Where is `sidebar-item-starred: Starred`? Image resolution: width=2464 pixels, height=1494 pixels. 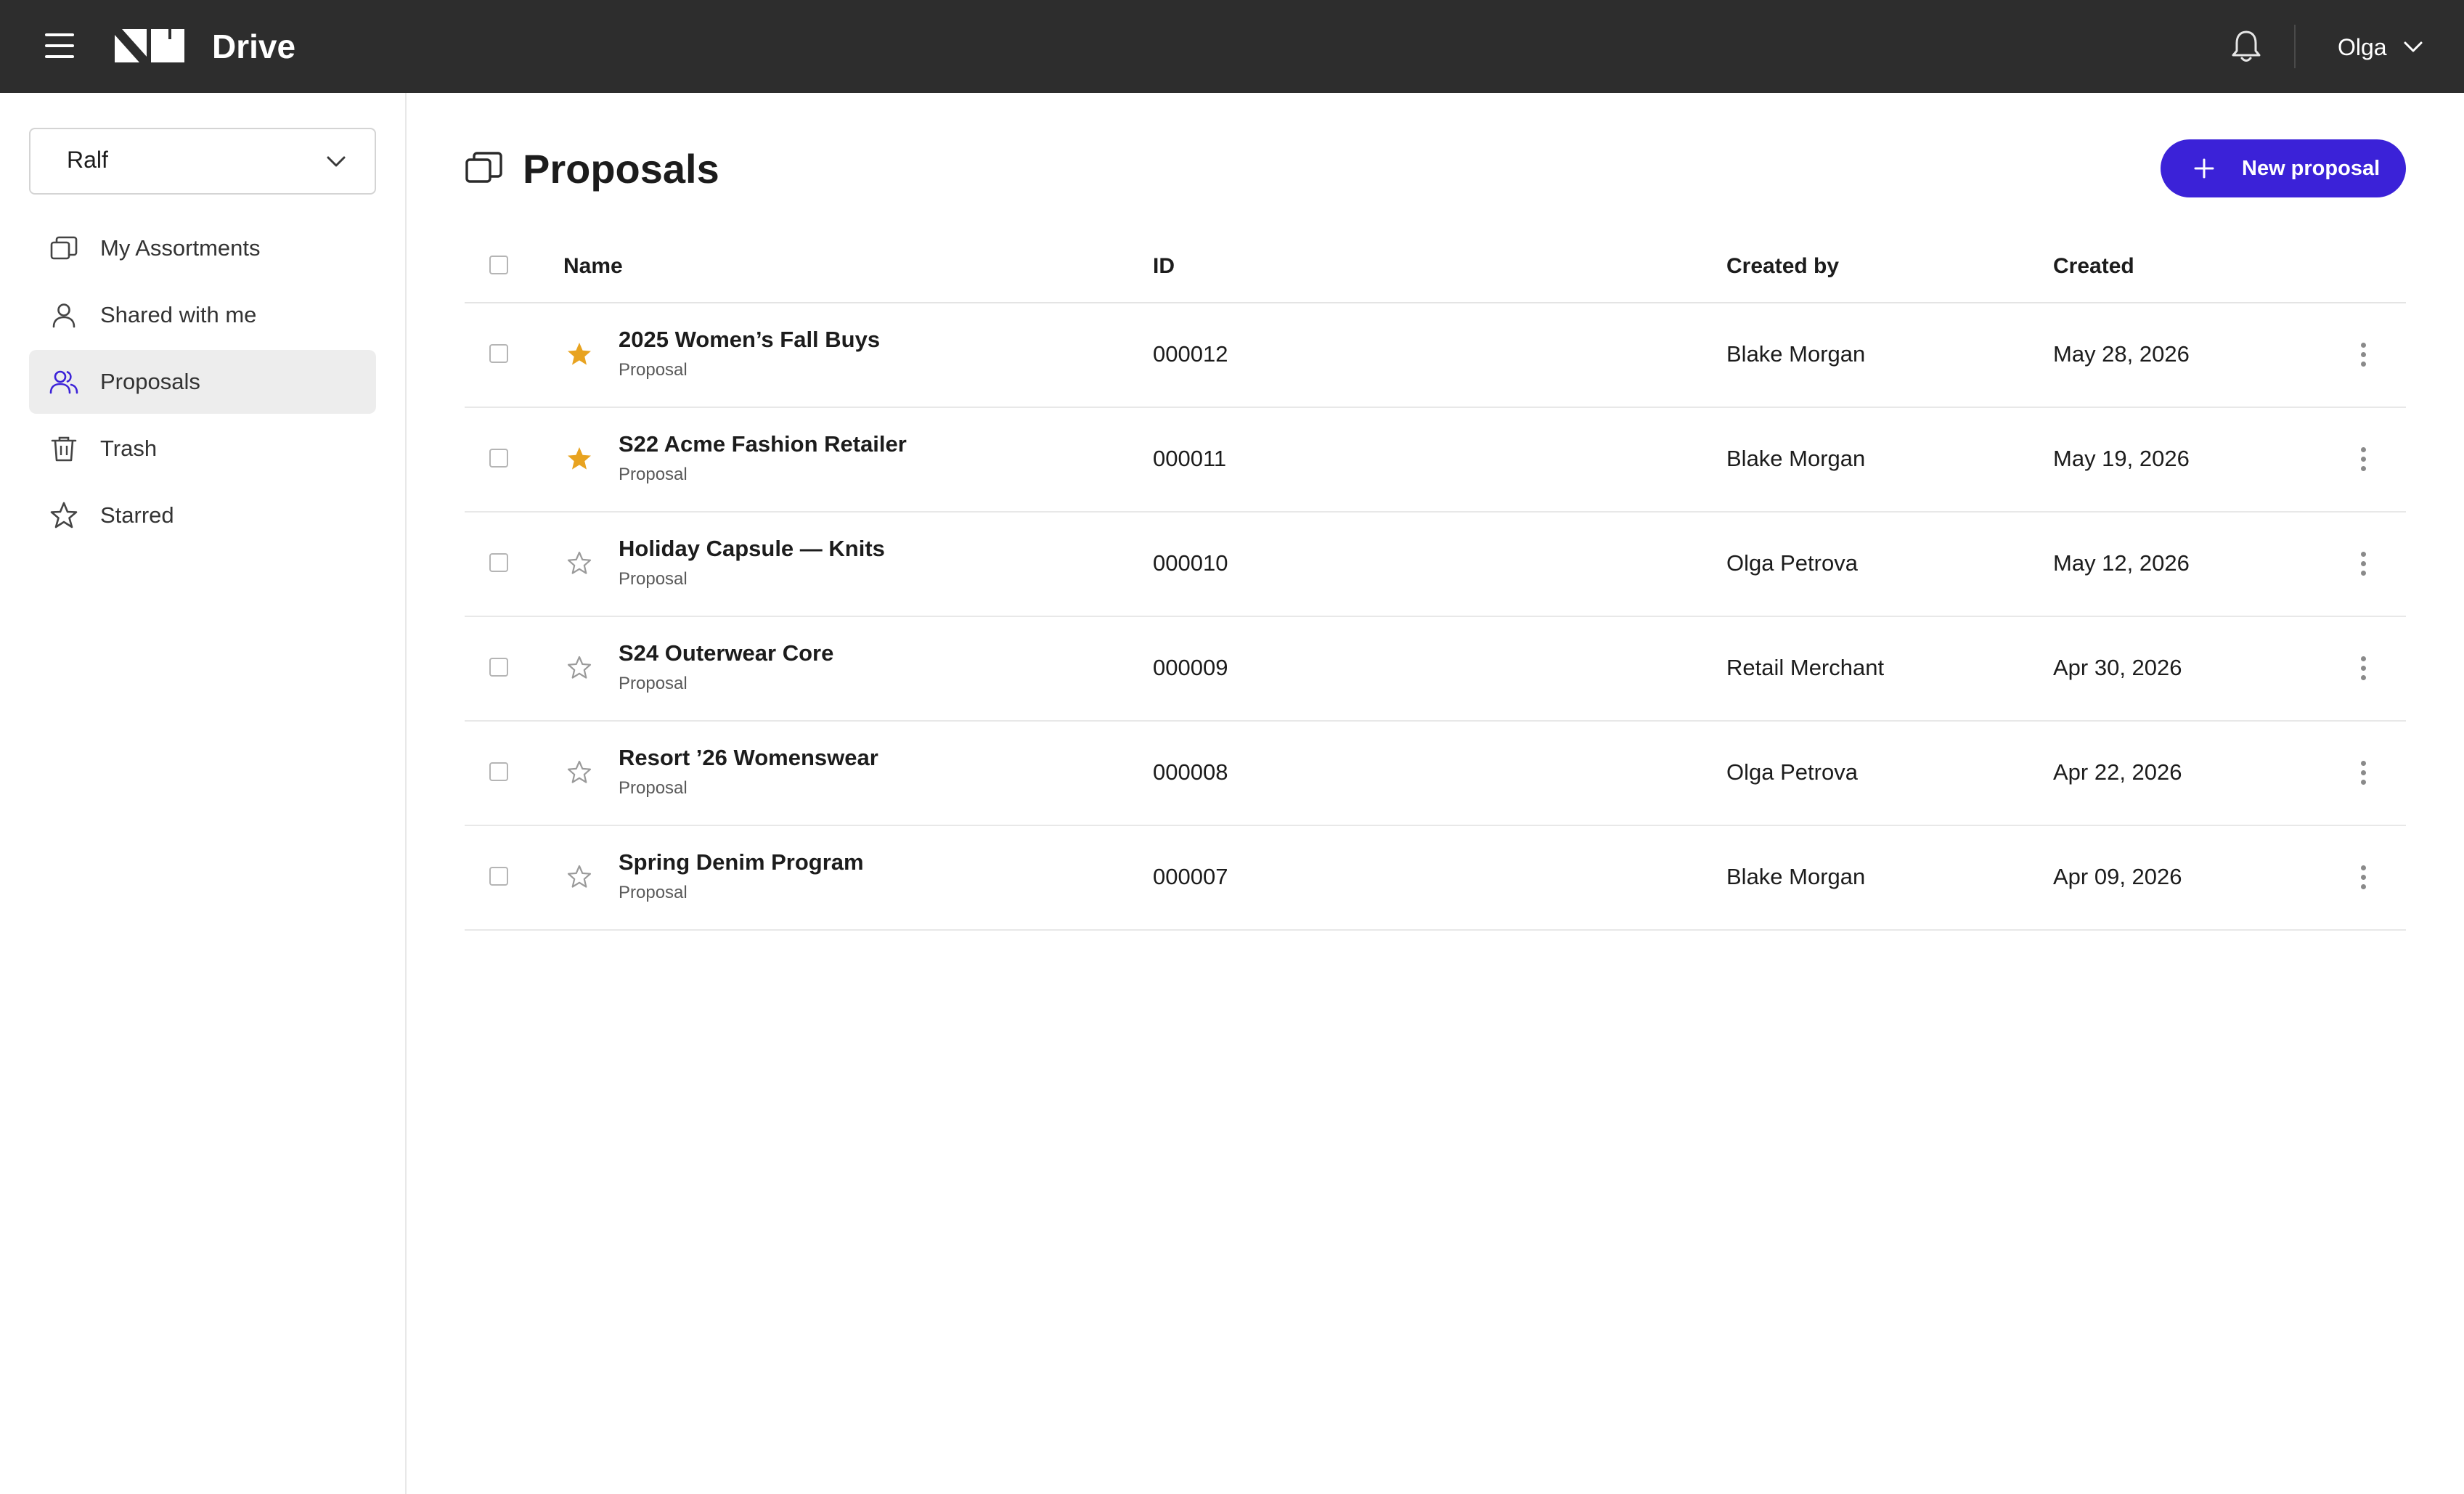 sidebar-item-starred: Starred is located at coordinates (203, 515).